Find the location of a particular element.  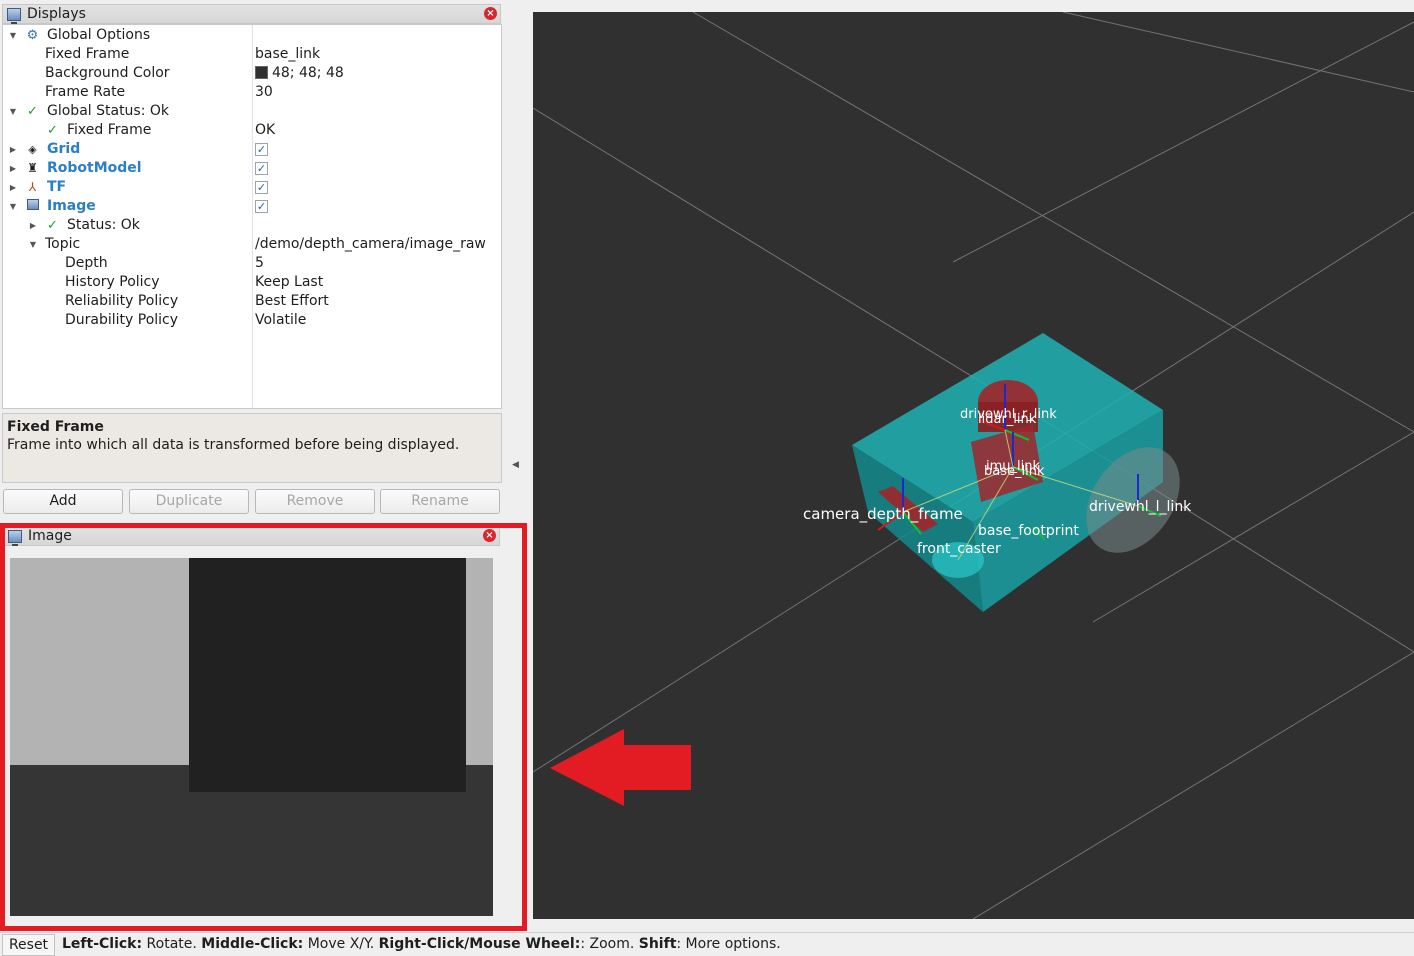

help-text: Rotate. is located at coordinates (172, 944).